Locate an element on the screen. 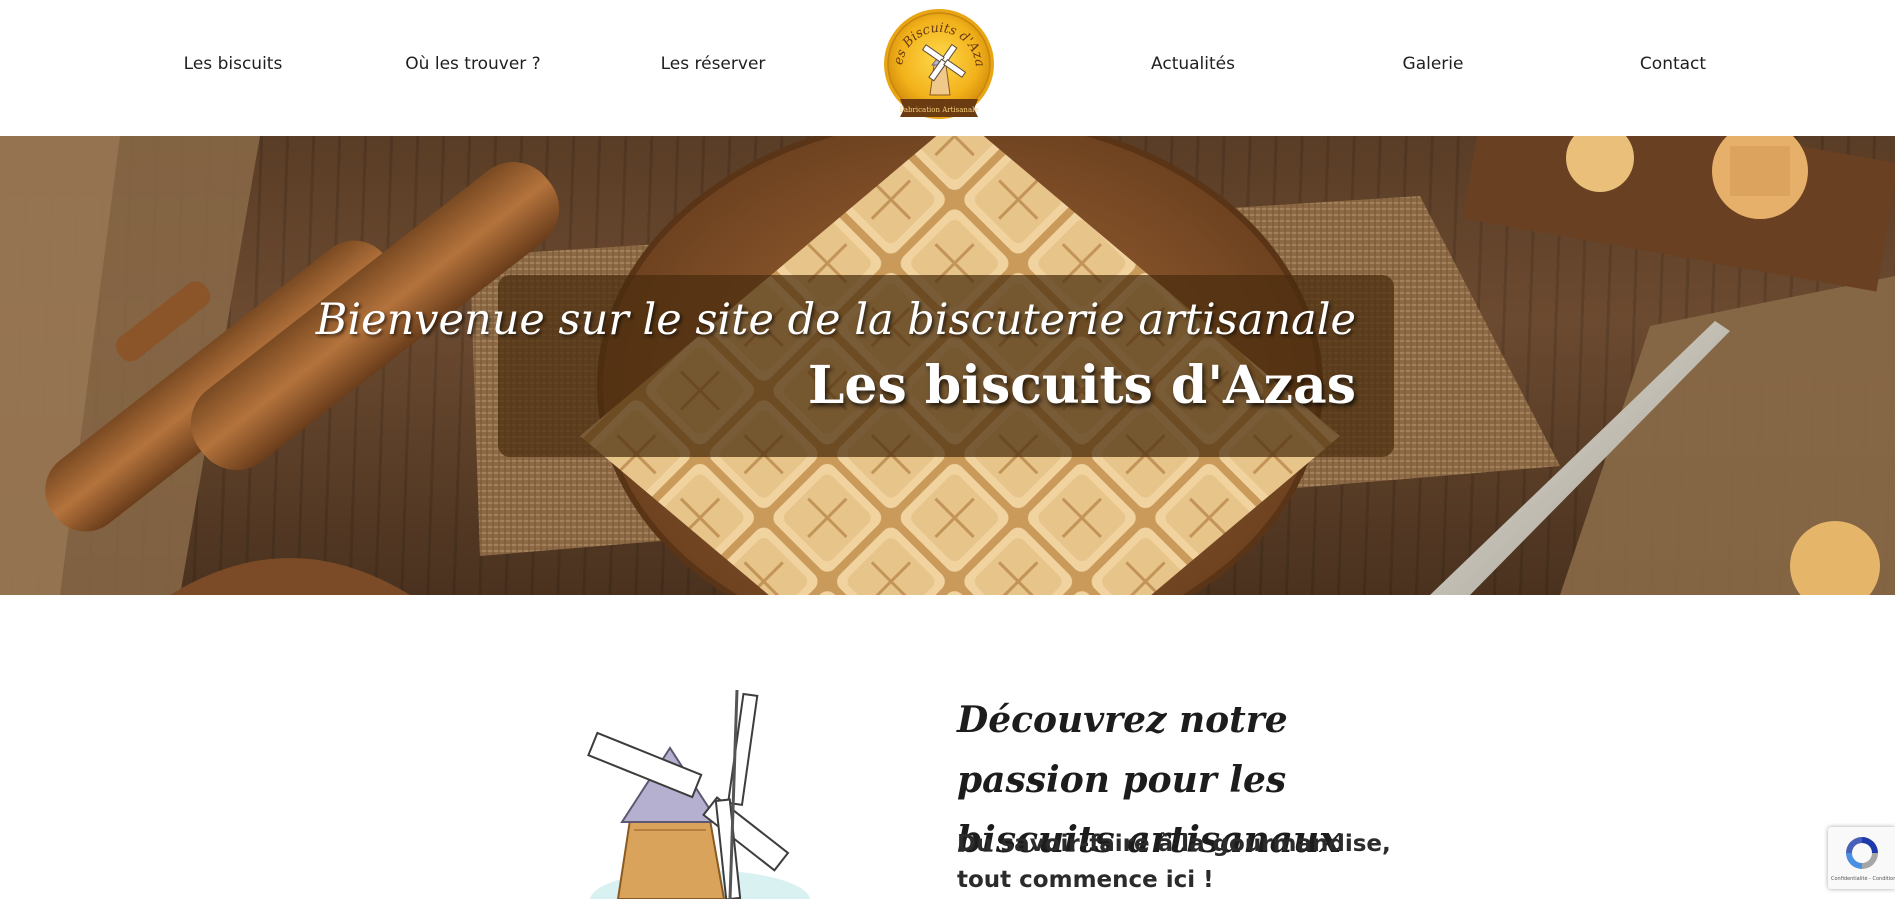 Image resolution: width=1895 pixels, height=899 pixels. nav-link-ou-les-trouver: Où les trouver ? is located at coordinates (472, 66).